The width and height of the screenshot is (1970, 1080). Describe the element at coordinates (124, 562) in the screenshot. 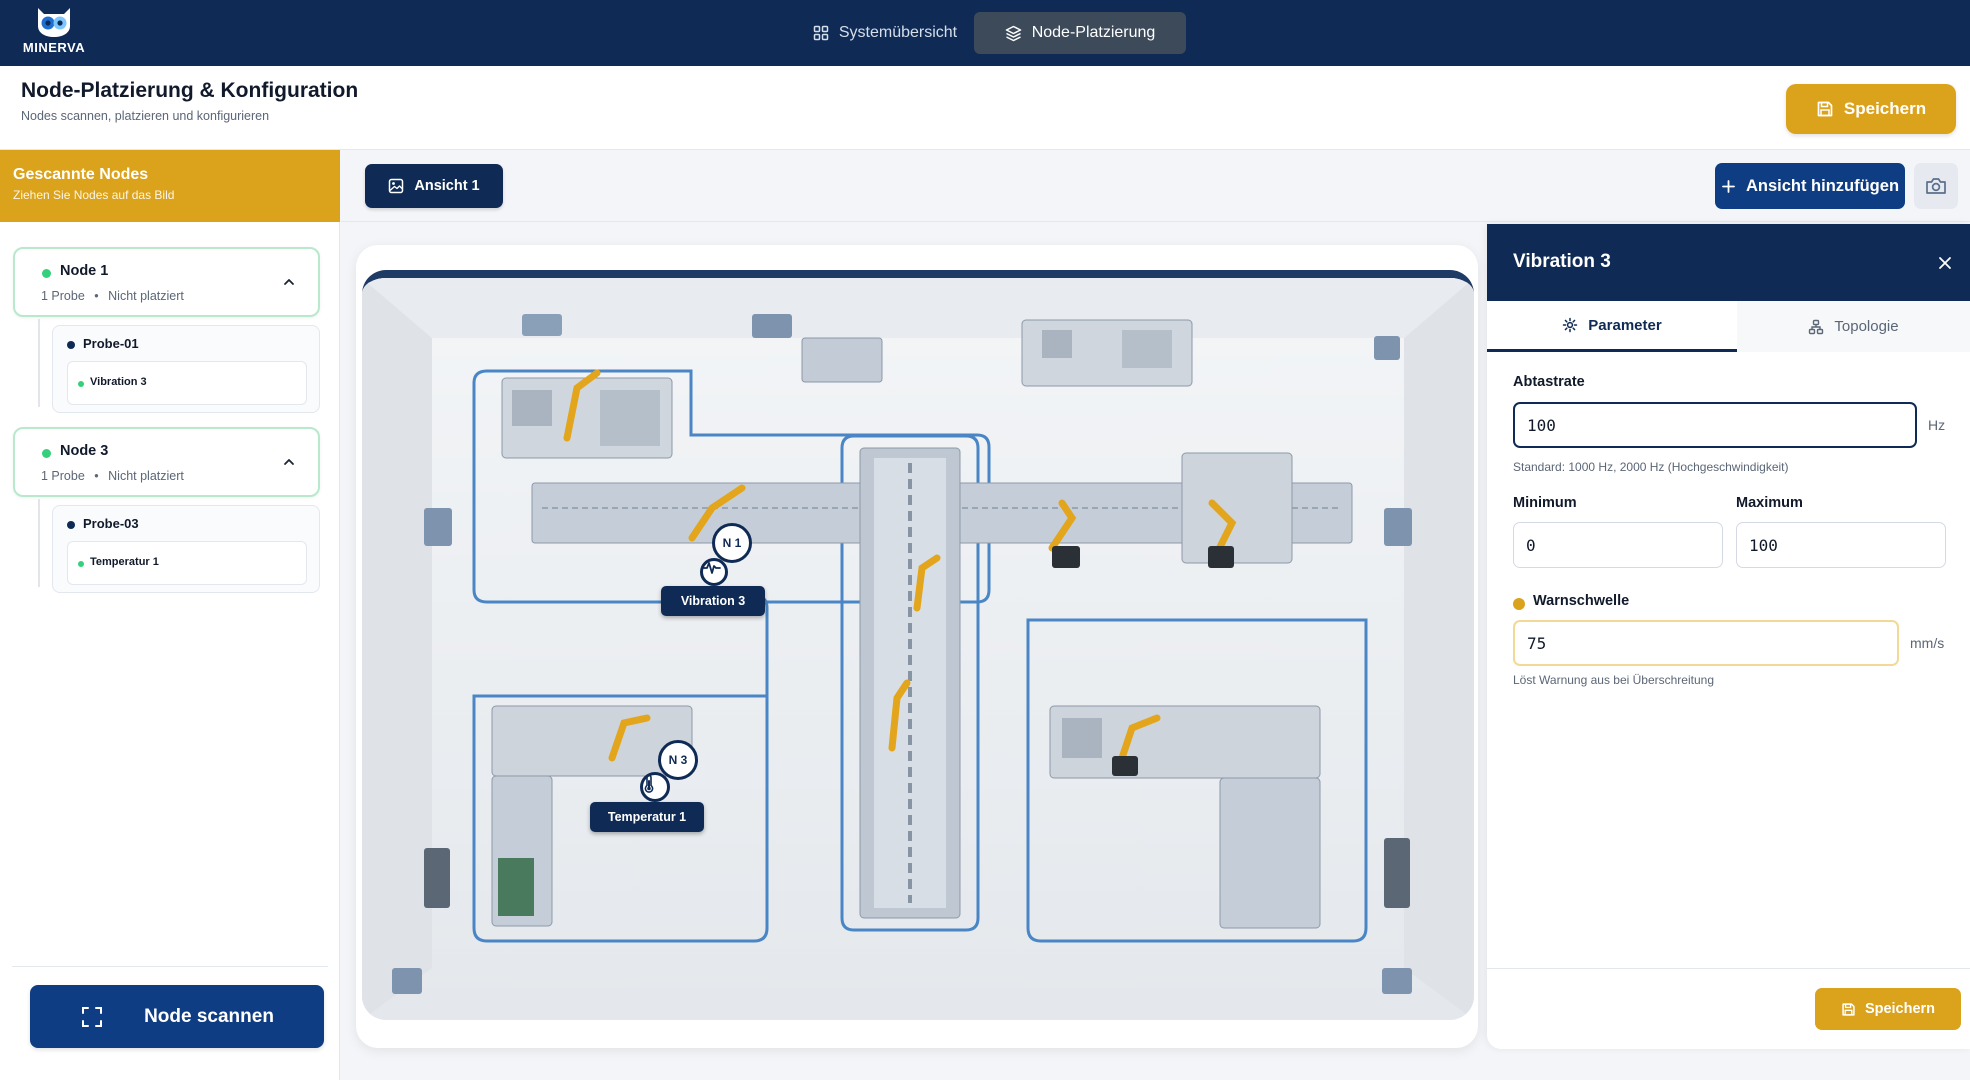

I see `sensor-name: Temperatur 1` at that location.